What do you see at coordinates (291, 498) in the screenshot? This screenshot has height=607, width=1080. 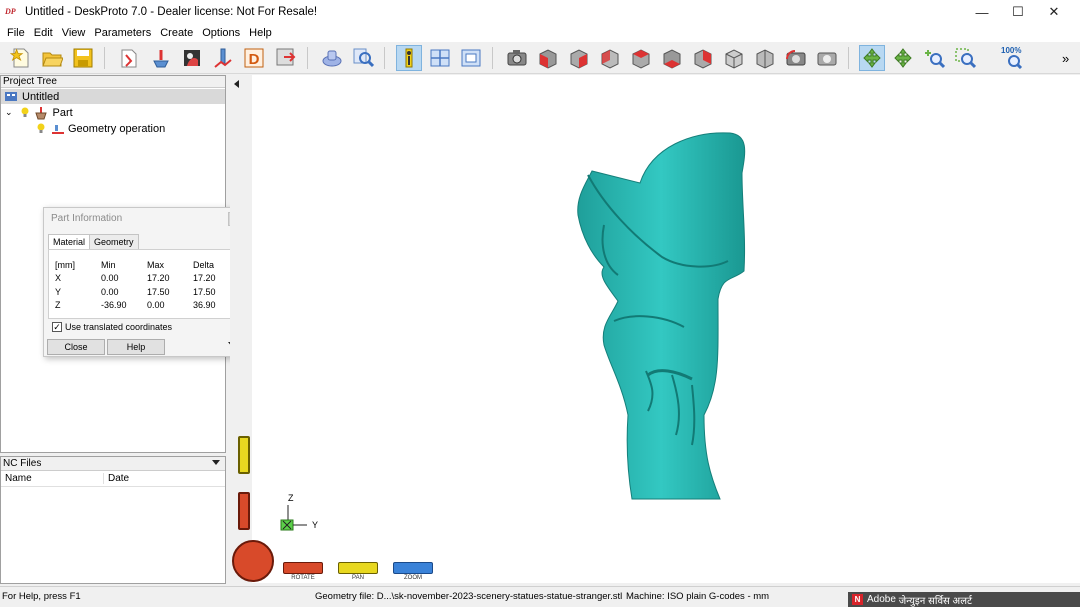 I see `axis-z-label: Z` at bounding box center [291, 498].